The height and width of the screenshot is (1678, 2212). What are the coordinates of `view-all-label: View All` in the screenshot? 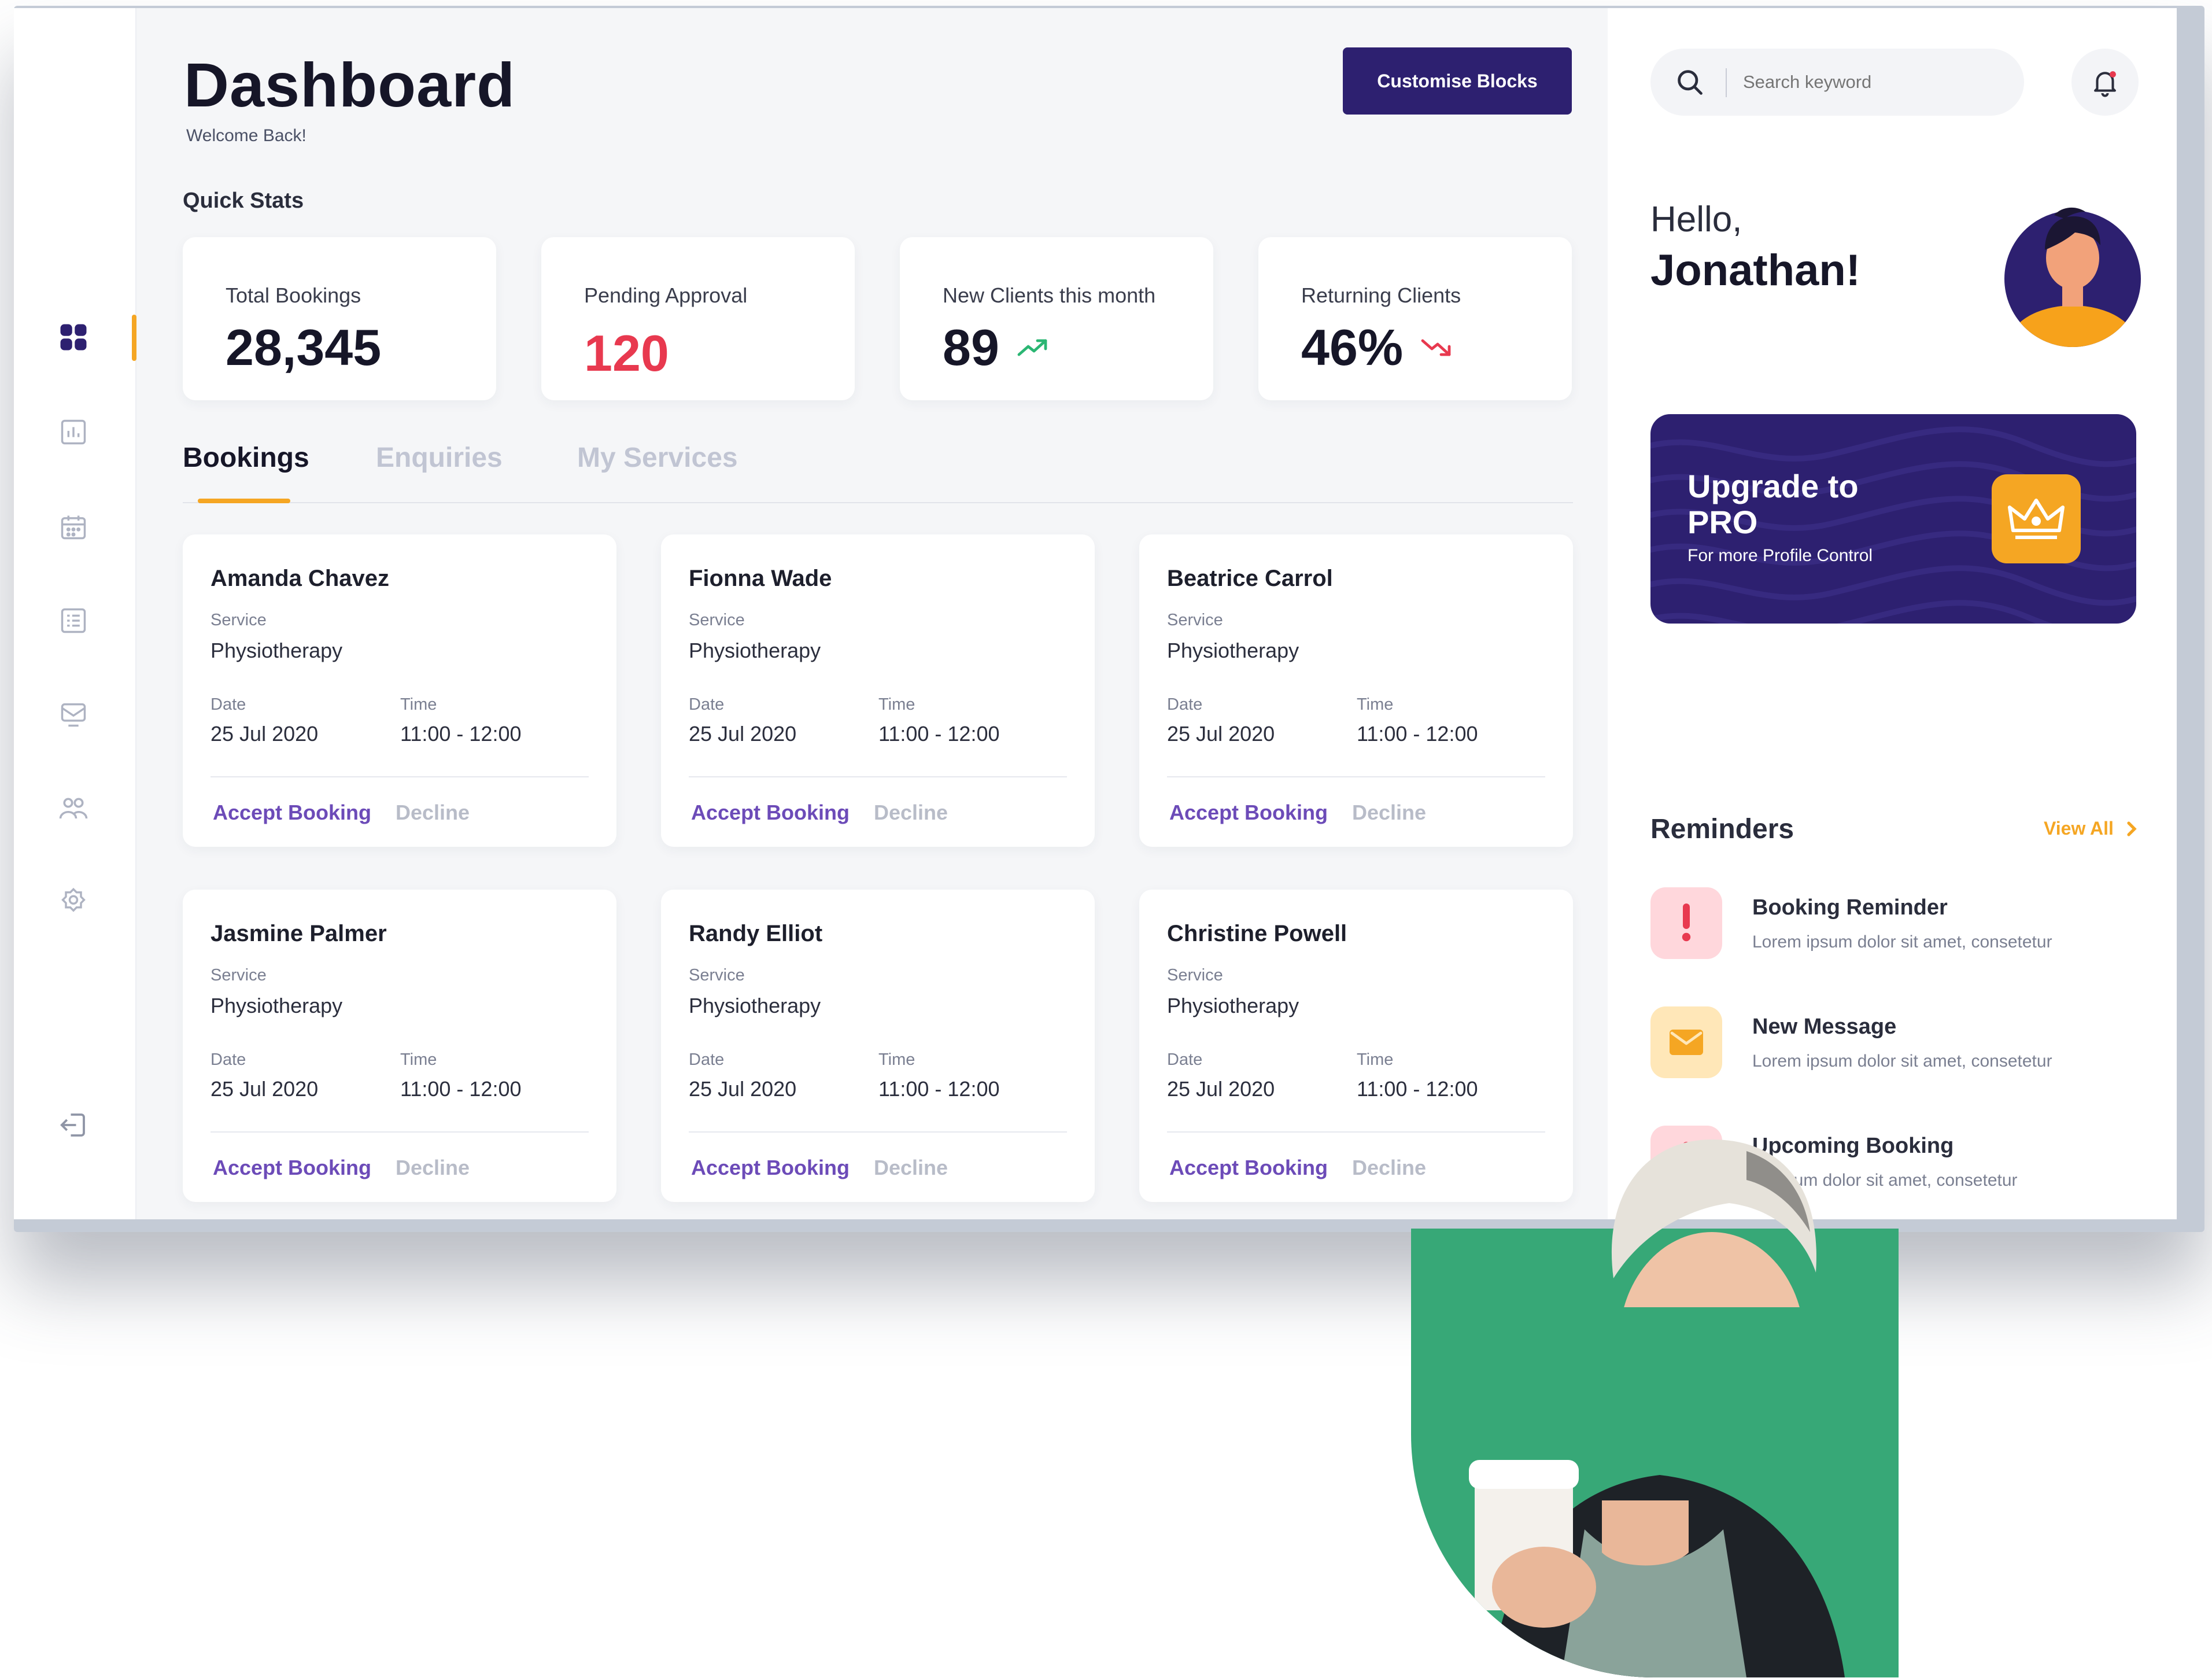 It's located at (2079, 828).